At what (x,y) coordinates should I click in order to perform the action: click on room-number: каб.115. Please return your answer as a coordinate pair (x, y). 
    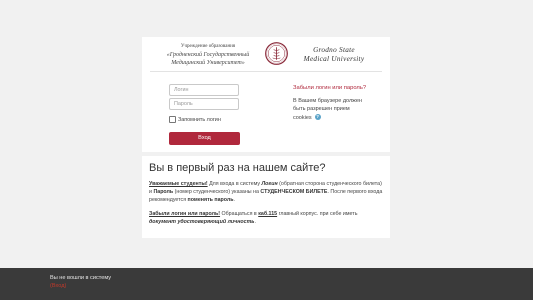
    Looking at the image, I should click on (268, 214).